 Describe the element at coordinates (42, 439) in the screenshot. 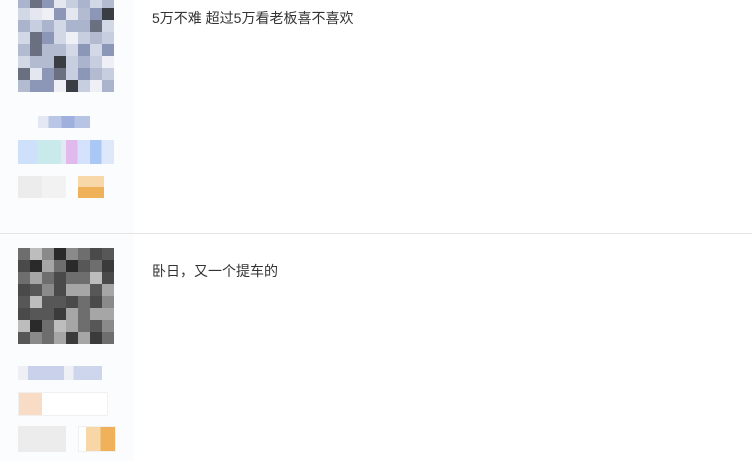

I see `level-row-blurred` at that location.